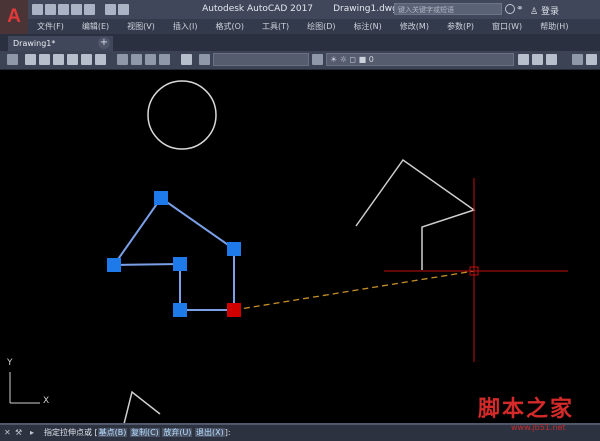  Describe the element at coordinates (8, 432) in the screenshot. I see `close-command-icon: ✕` at that location.